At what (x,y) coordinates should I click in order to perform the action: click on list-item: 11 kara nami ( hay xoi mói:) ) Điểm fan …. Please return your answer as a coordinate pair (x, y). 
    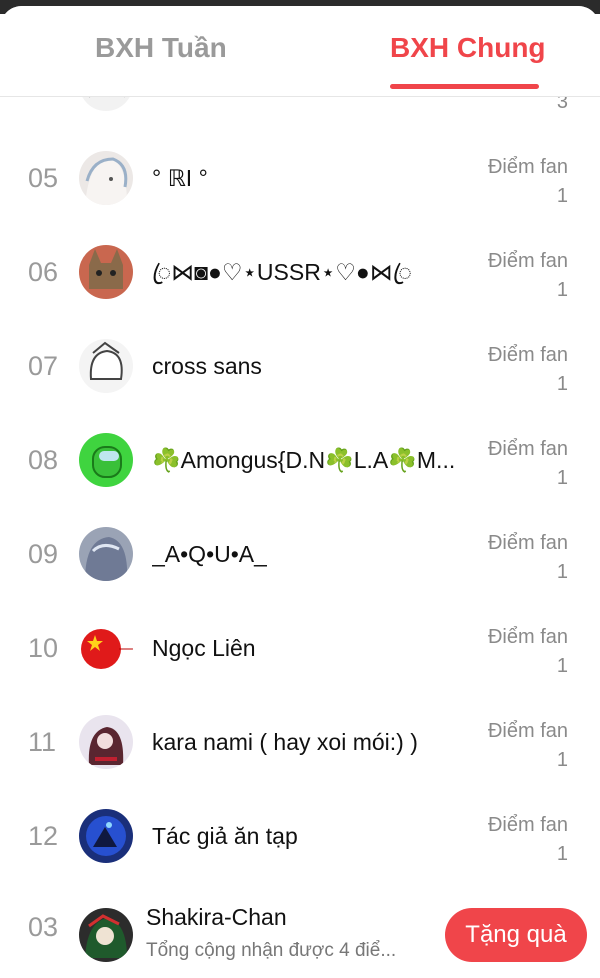
    Looking at the image, I should click on (300, 742).